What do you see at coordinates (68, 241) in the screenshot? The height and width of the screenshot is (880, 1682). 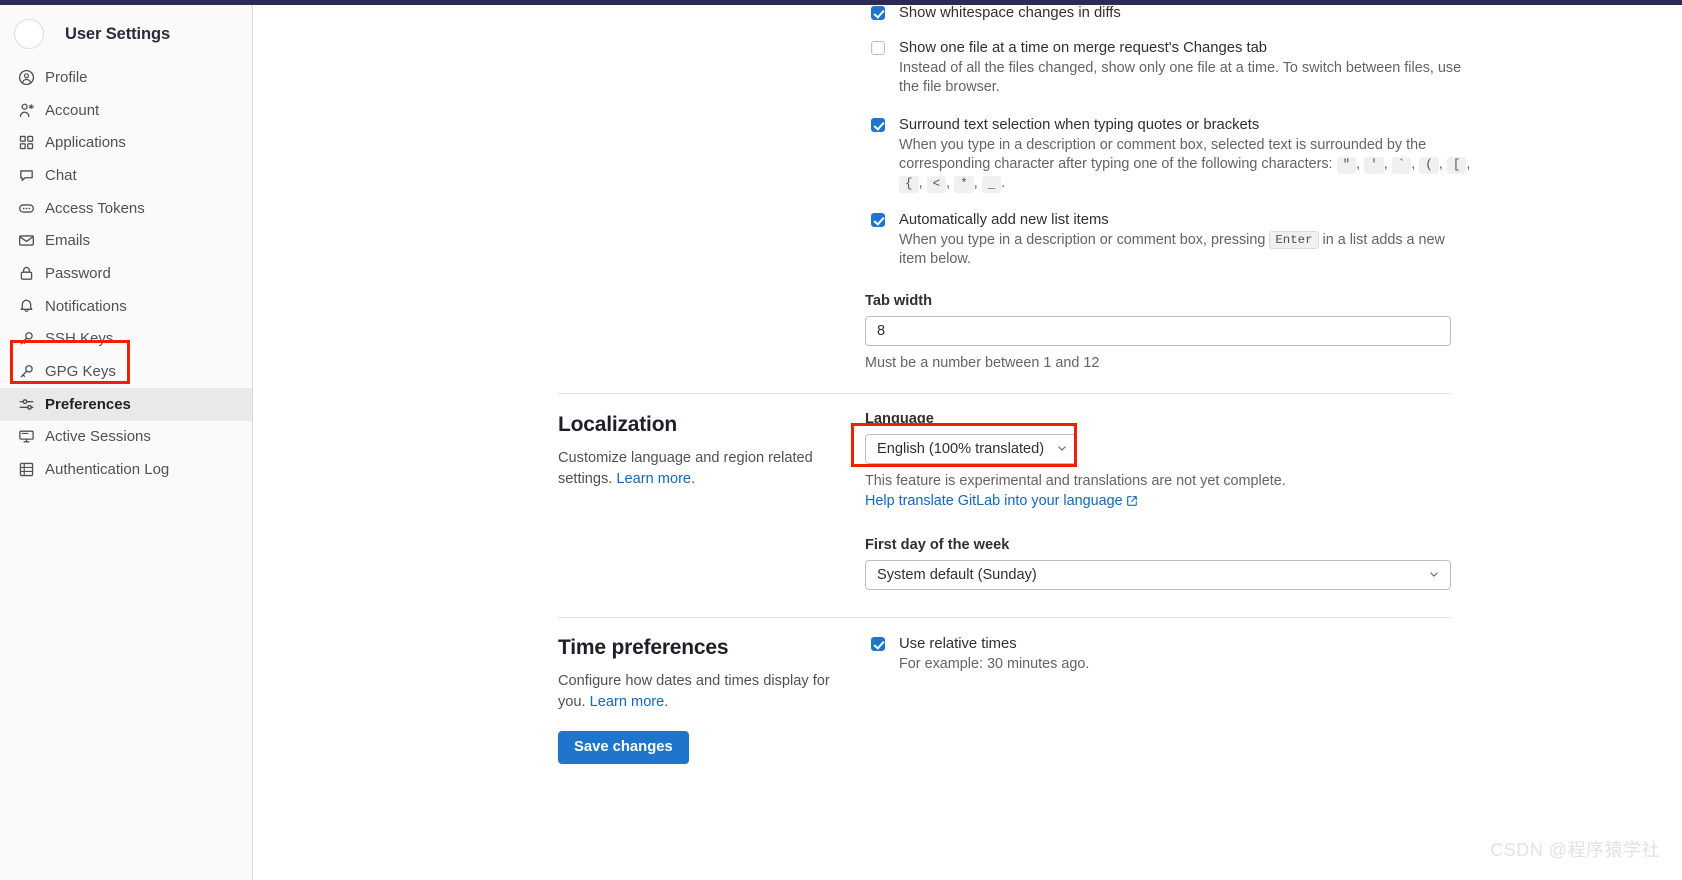 I see `sidebar-item-label: Emails` at bounding box center [68, 241].